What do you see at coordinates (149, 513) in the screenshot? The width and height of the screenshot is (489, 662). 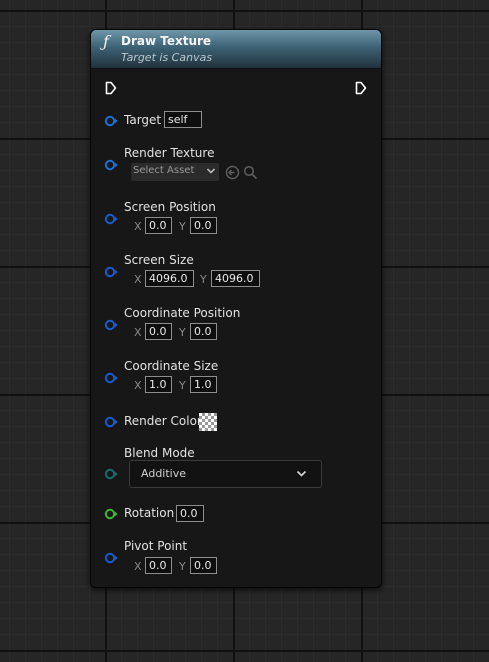 I see `rotation-label: Rotation` at bounding box center [149, 513].